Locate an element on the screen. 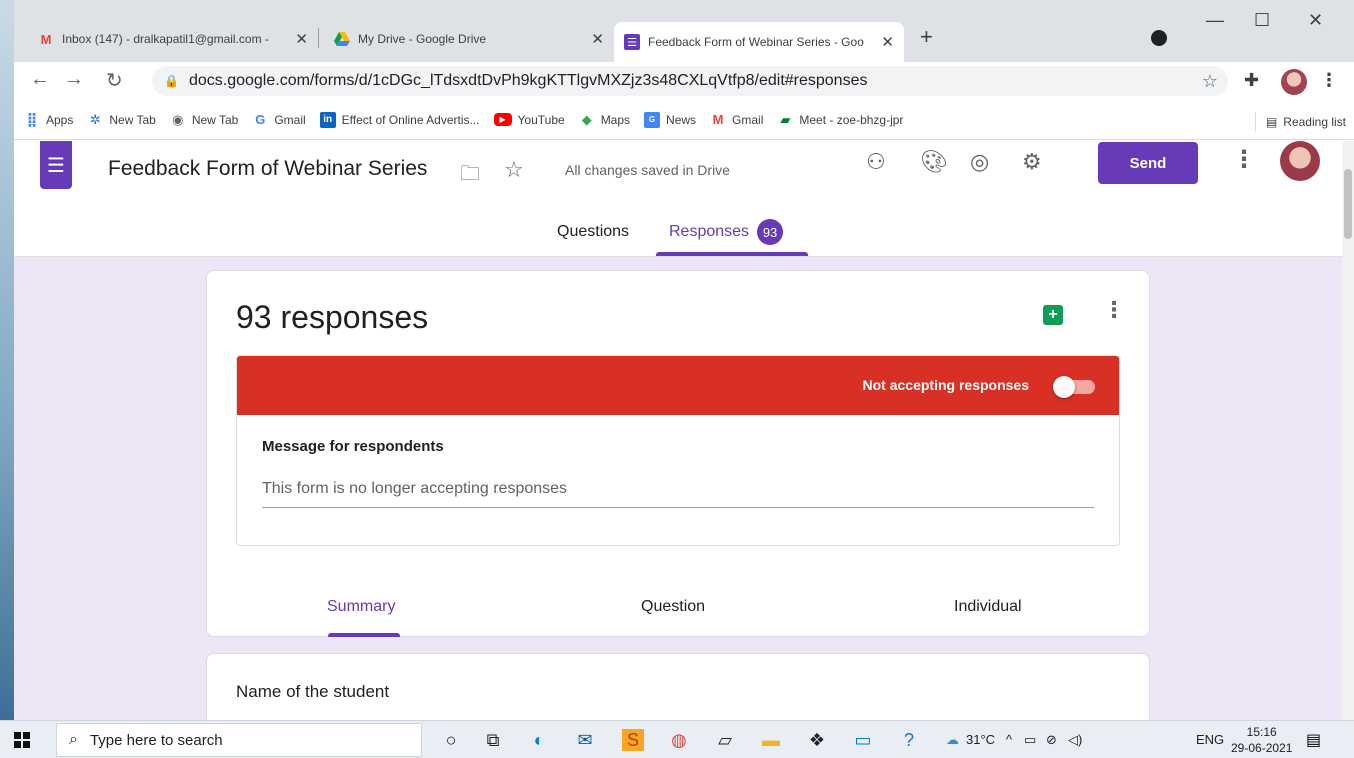  sync-icon: ⊘ is located at coordinates (1051, 740).